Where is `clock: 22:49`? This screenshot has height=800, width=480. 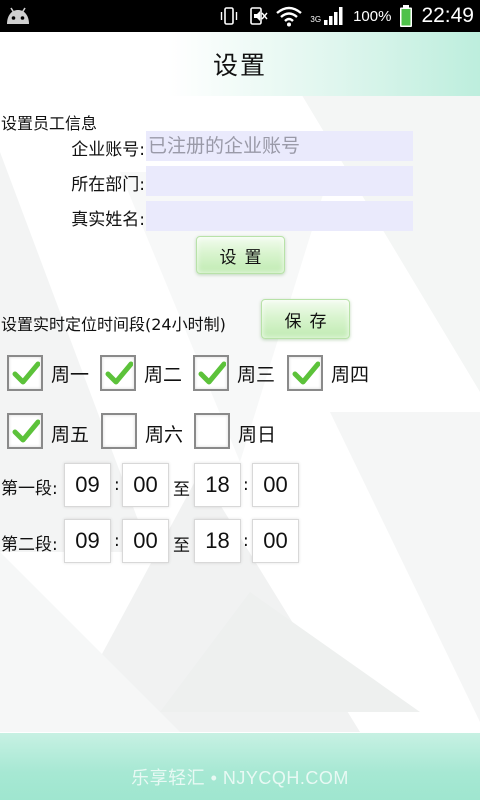 clock: 22:49 is located at coordinates (447, 15).